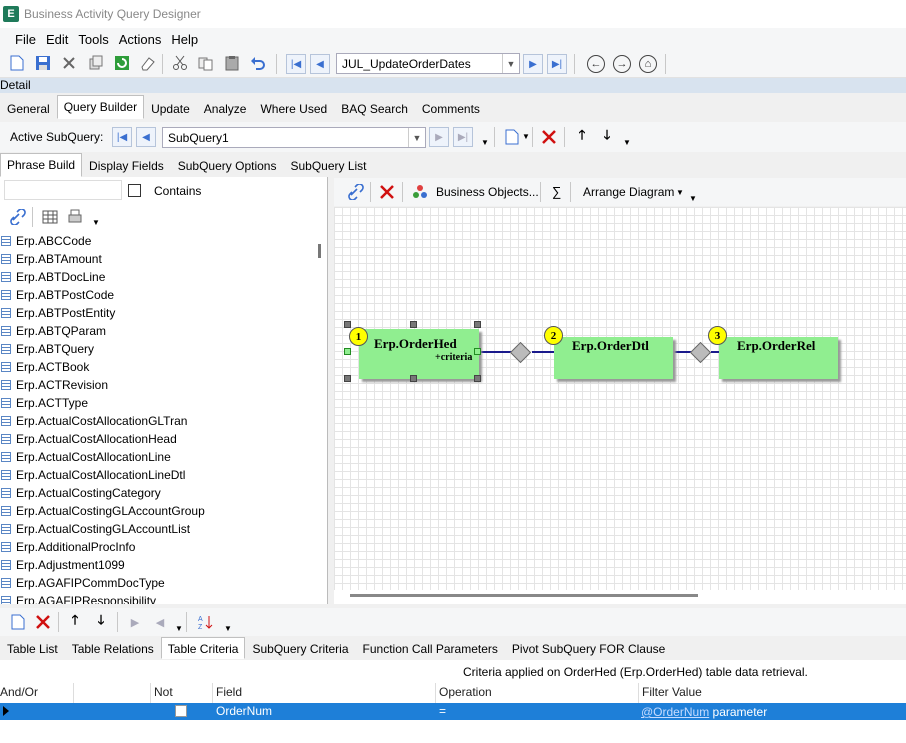 The image size is (906, 743). Describe the element at coordinates (672, 692) in the screenshot. I see `column-header-filter-value: Filter Value` at that location.